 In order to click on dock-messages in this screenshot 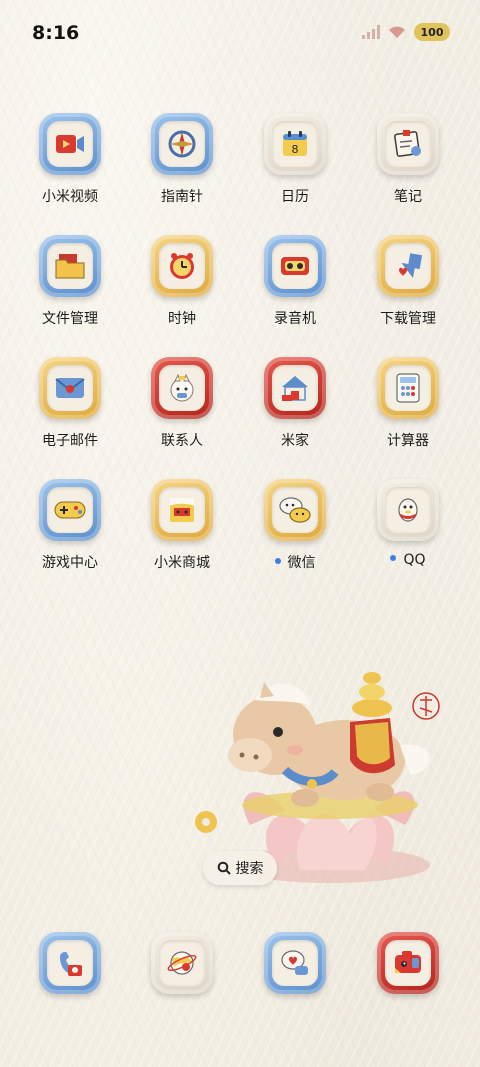, I will do `click(295, 963)`.